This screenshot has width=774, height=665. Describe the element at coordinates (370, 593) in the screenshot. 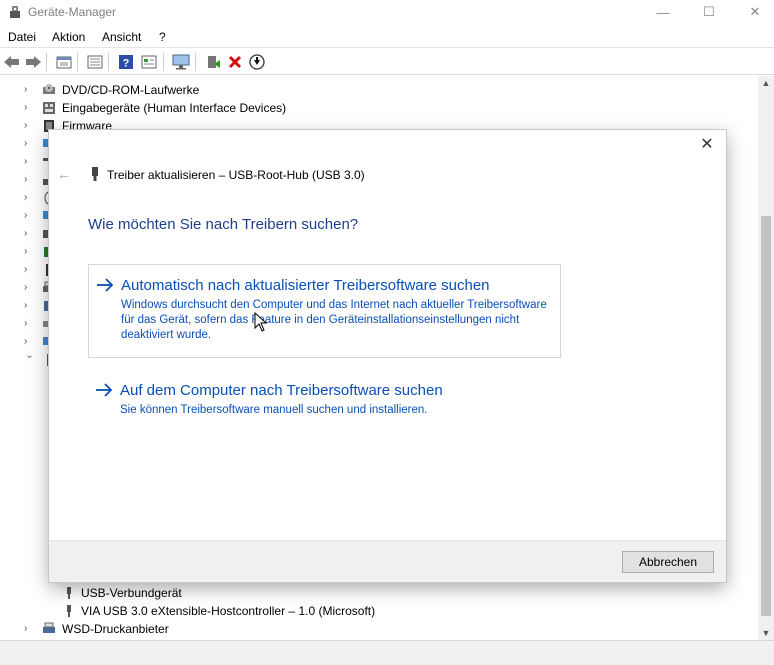

I see `tree-item-usb-composite: USB-Verbundgerät` at that location.